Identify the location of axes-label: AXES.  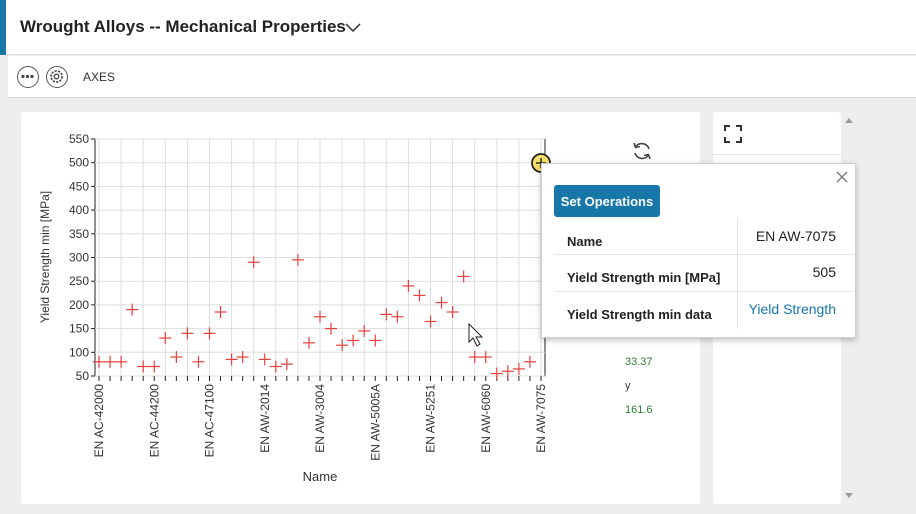
(99, 77).